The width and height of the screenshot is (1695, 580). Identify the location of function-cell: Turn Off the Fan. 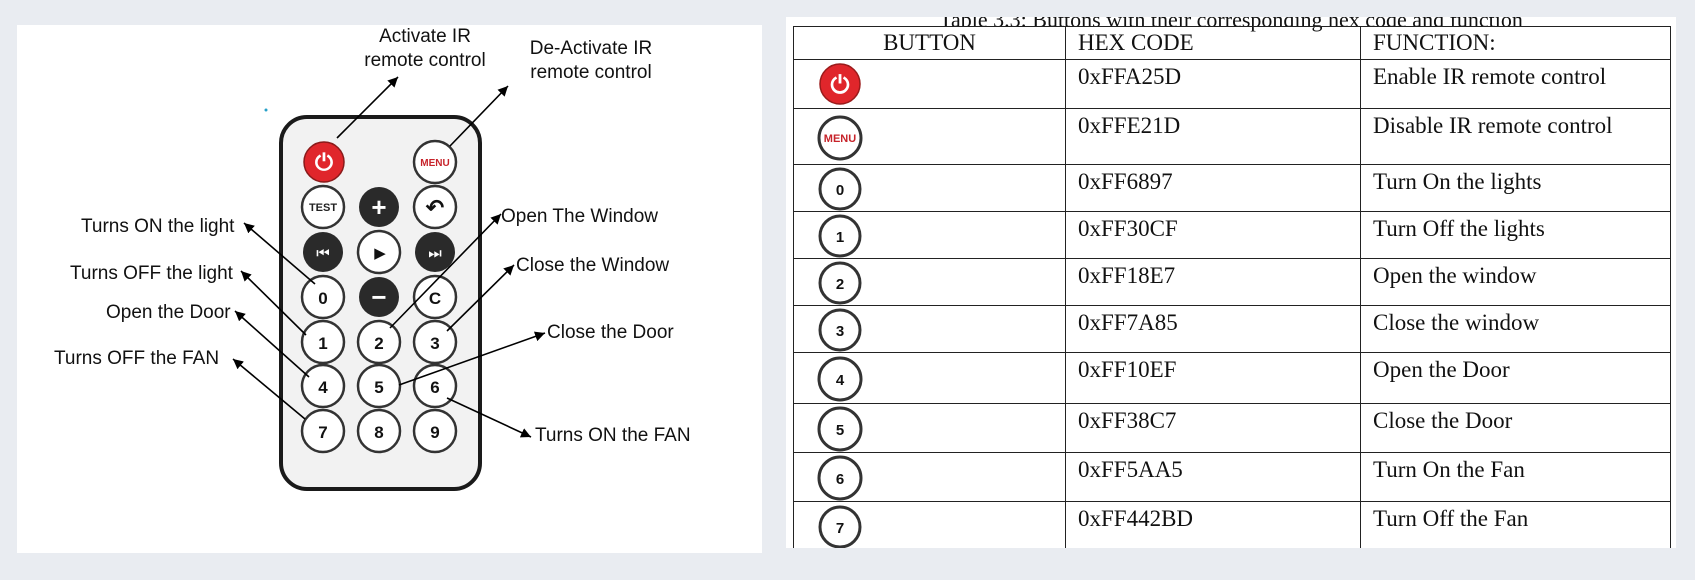
(1515, 524).